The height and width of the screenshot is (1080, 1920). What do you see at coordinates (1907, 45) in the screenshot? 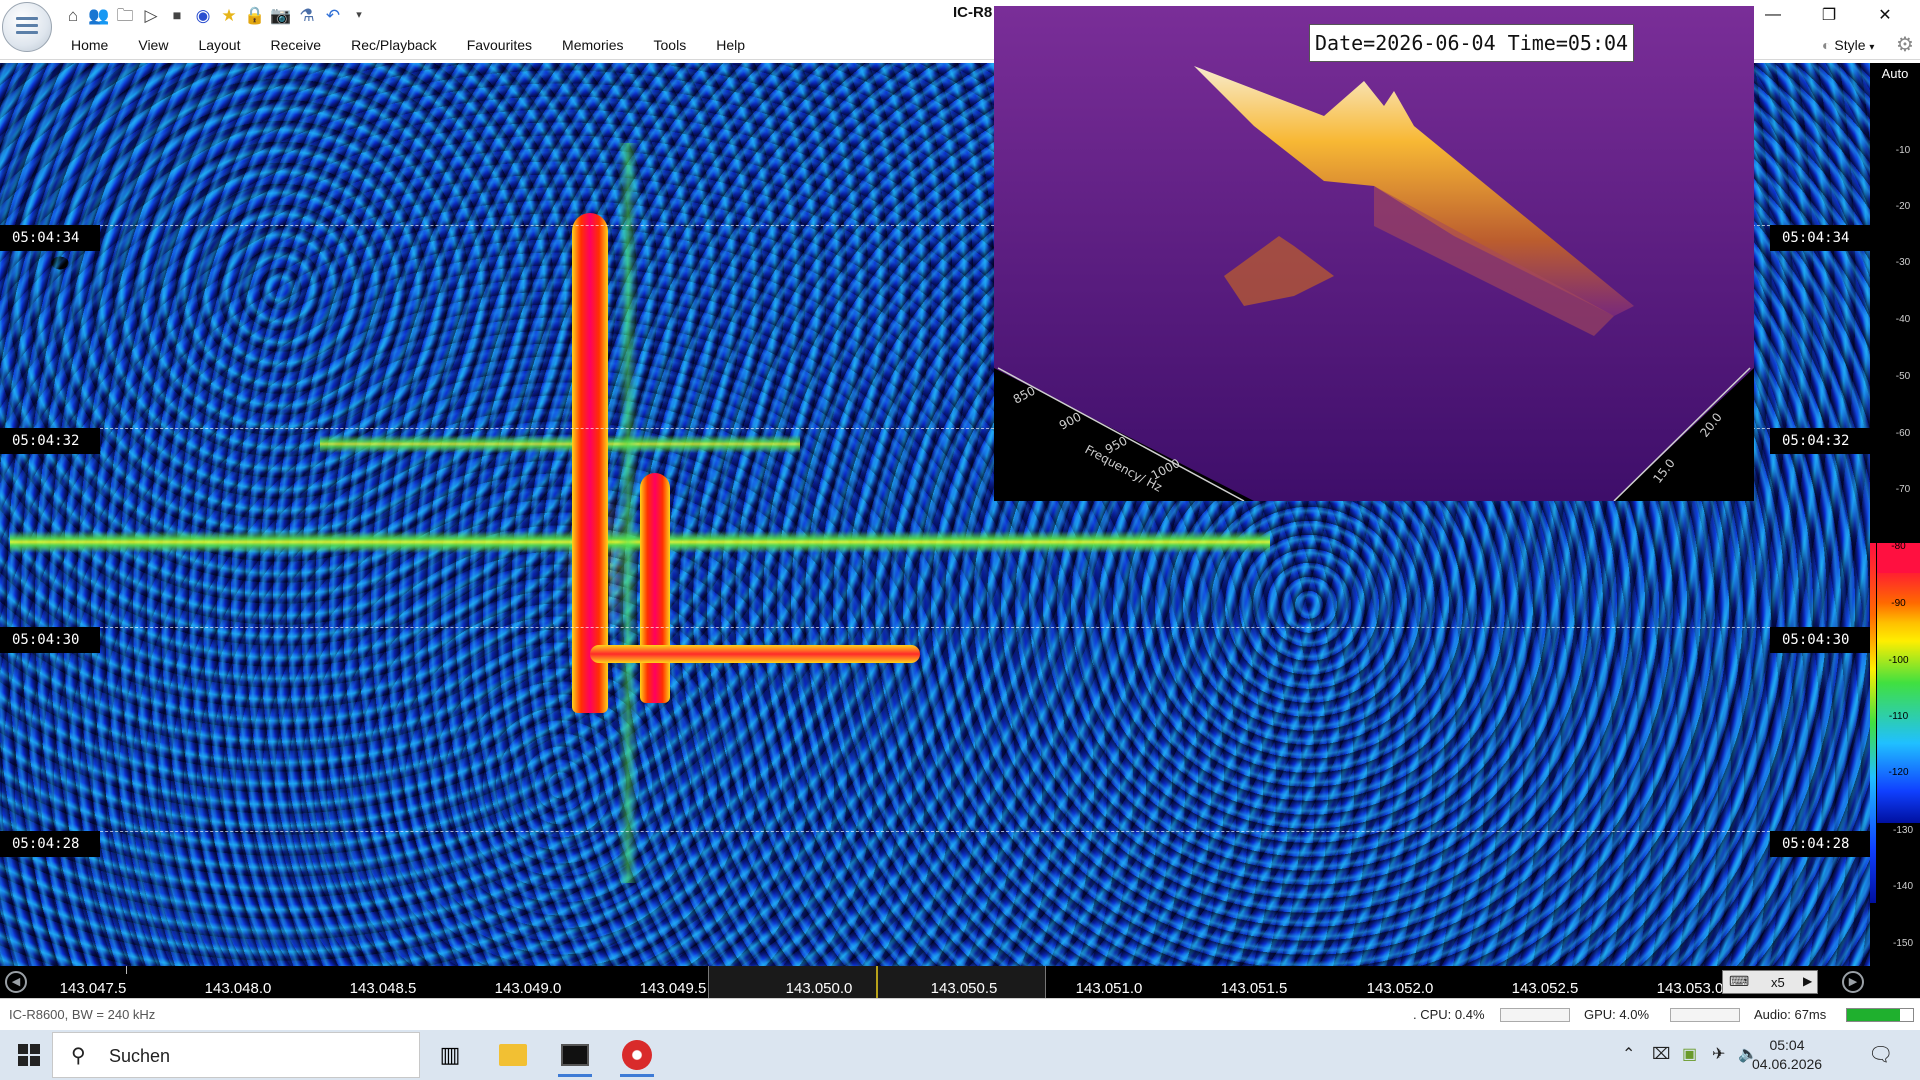
I see `gear-icon: ⚙` at bounding box center [1907, 45].